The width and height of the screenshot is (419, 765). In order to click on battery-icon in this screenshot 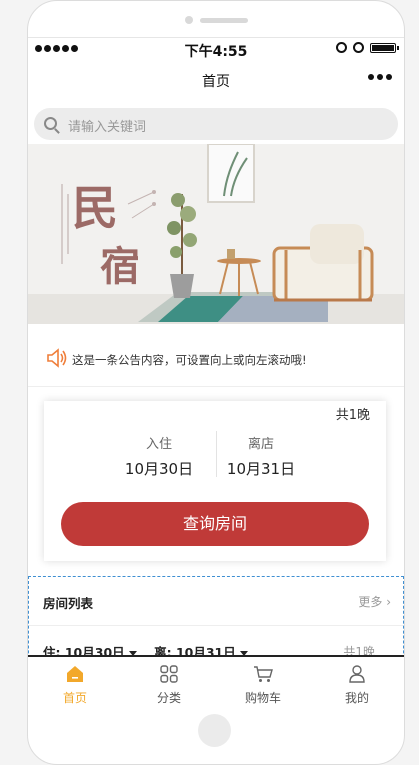, I will do `click(384, 47)`.